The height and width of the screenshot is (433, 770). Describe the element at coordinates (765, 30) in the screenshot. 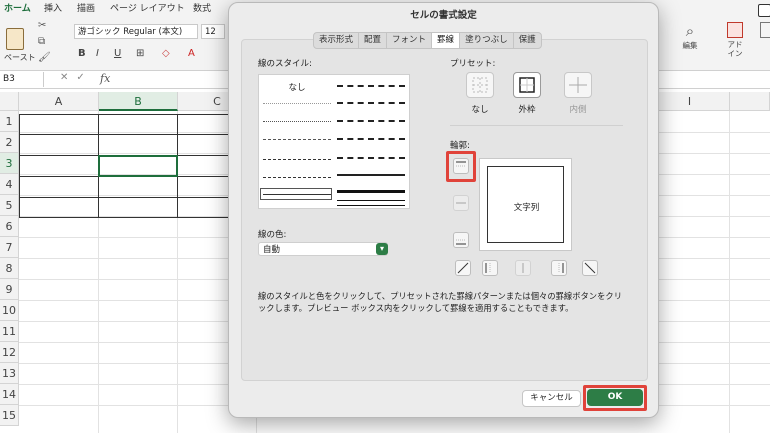

I see `data-analysis-icon` at that location.